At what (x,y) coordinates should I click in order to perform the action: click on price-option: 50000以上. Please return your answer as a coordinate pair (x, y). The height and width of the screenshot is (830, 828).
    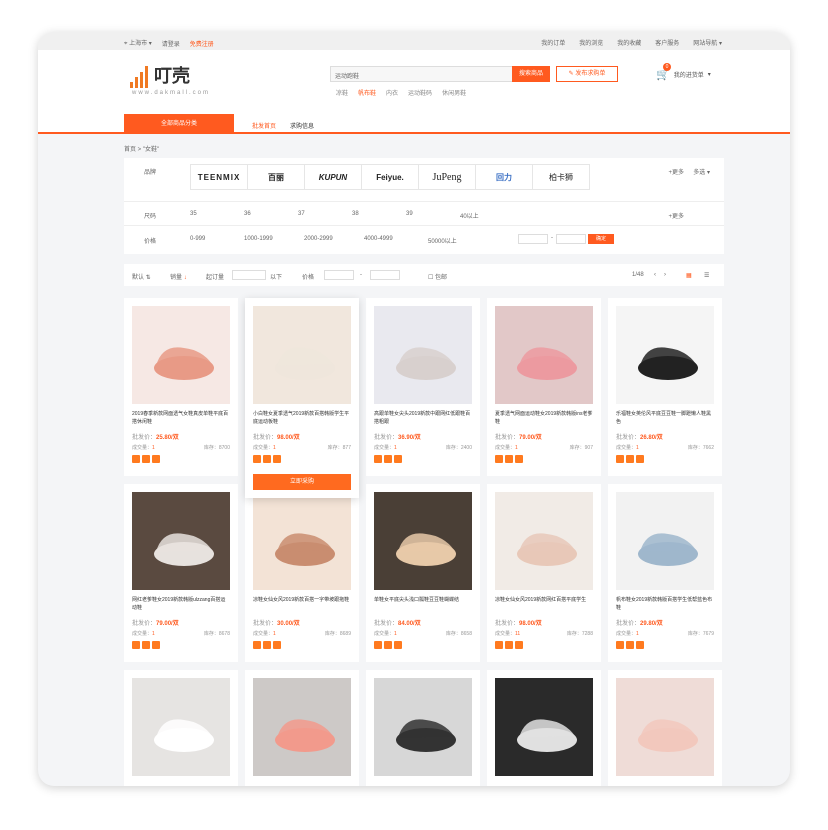
    Looking at the image, I should click on (455, 240).